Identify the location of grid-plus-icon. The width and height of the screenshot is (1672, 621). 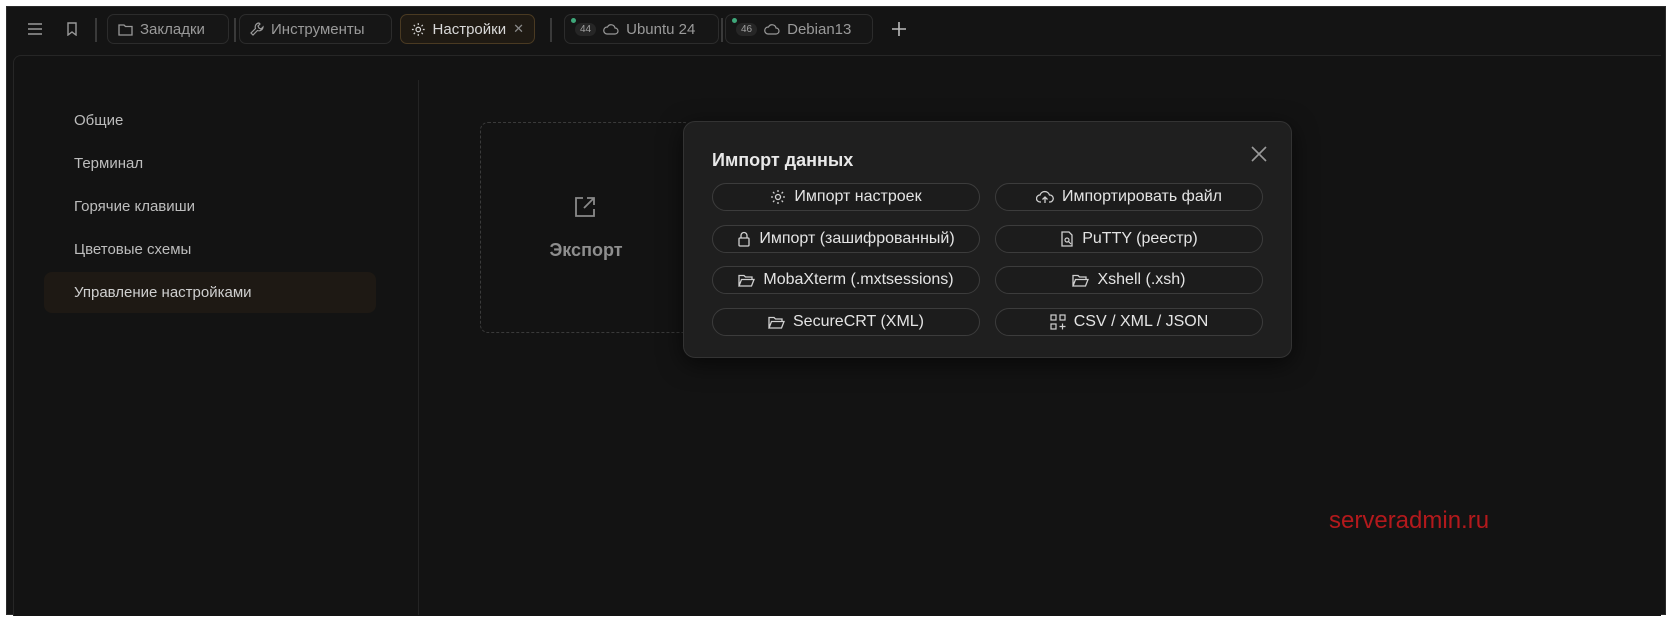
(1058, 322).